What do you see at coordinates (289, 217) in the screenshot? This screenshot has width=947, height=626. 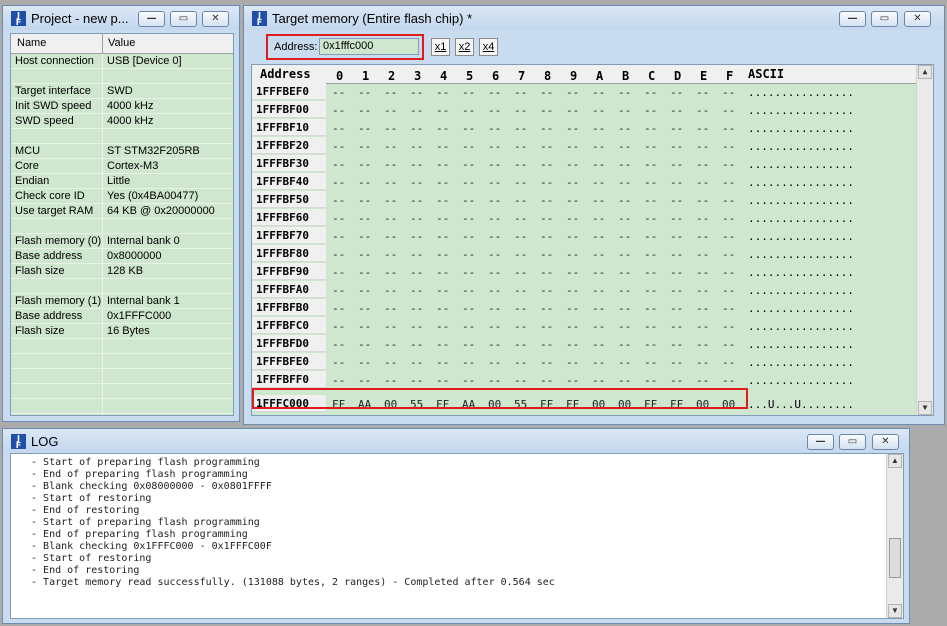 I see `address-cell: 1FFFBF60` at bounding box center [289, 217].